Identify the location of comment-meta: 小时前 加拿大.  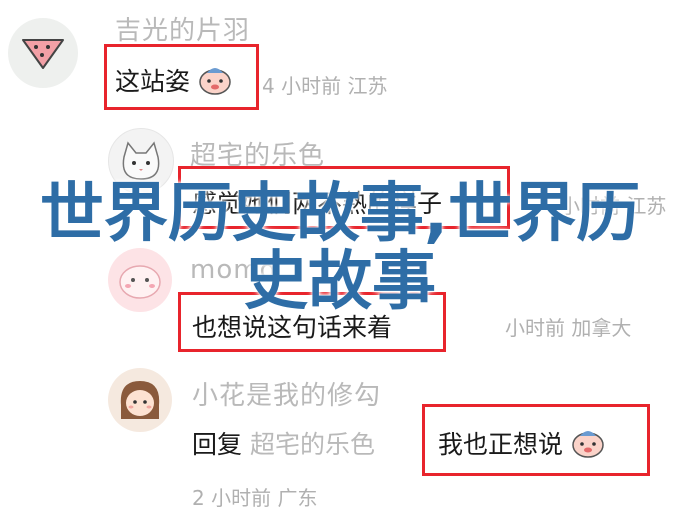
(568, 328).